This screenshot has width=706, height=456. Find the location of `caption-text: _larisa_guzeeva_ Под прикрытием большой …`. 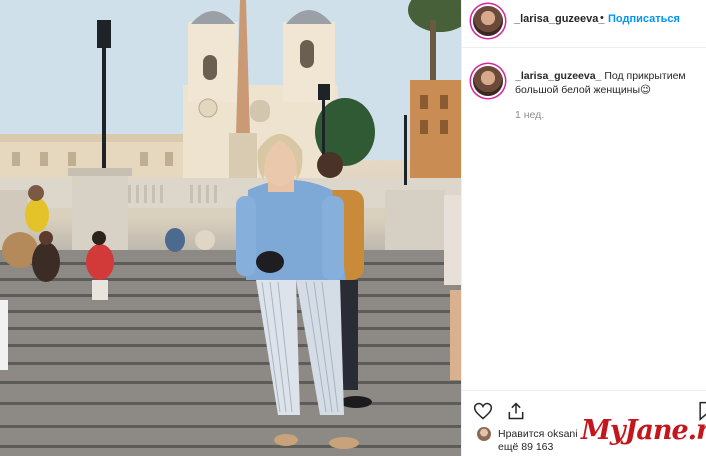

caption-text: _larisa_guzeeva_ Под прикрытием большой … is located at coordinates (605, 83).